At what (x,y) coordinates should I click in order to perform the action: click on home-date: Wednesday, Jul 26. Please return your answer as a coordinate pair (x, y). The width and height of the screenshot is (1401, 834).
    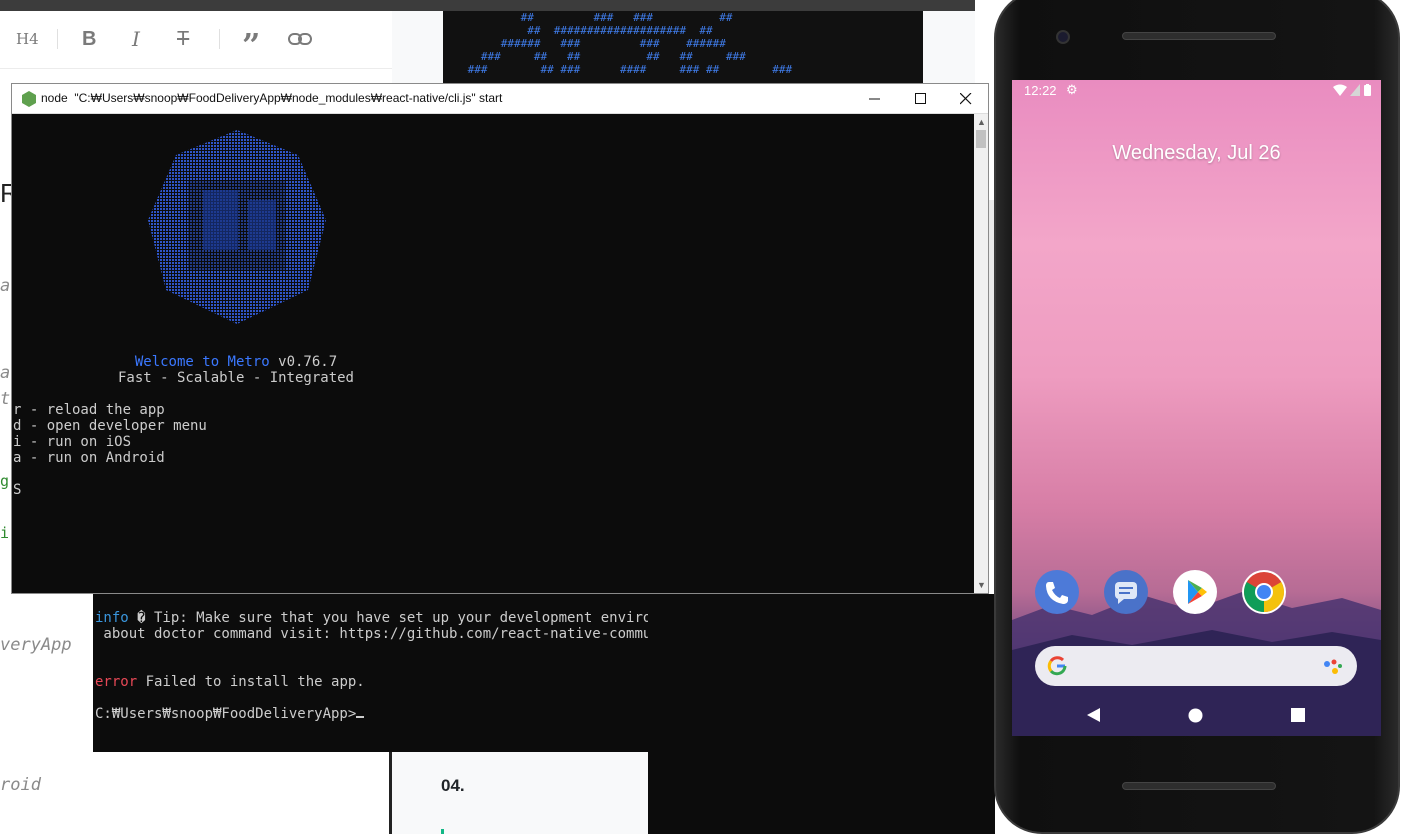
    Looking at the image, I should click on (1196, 153).